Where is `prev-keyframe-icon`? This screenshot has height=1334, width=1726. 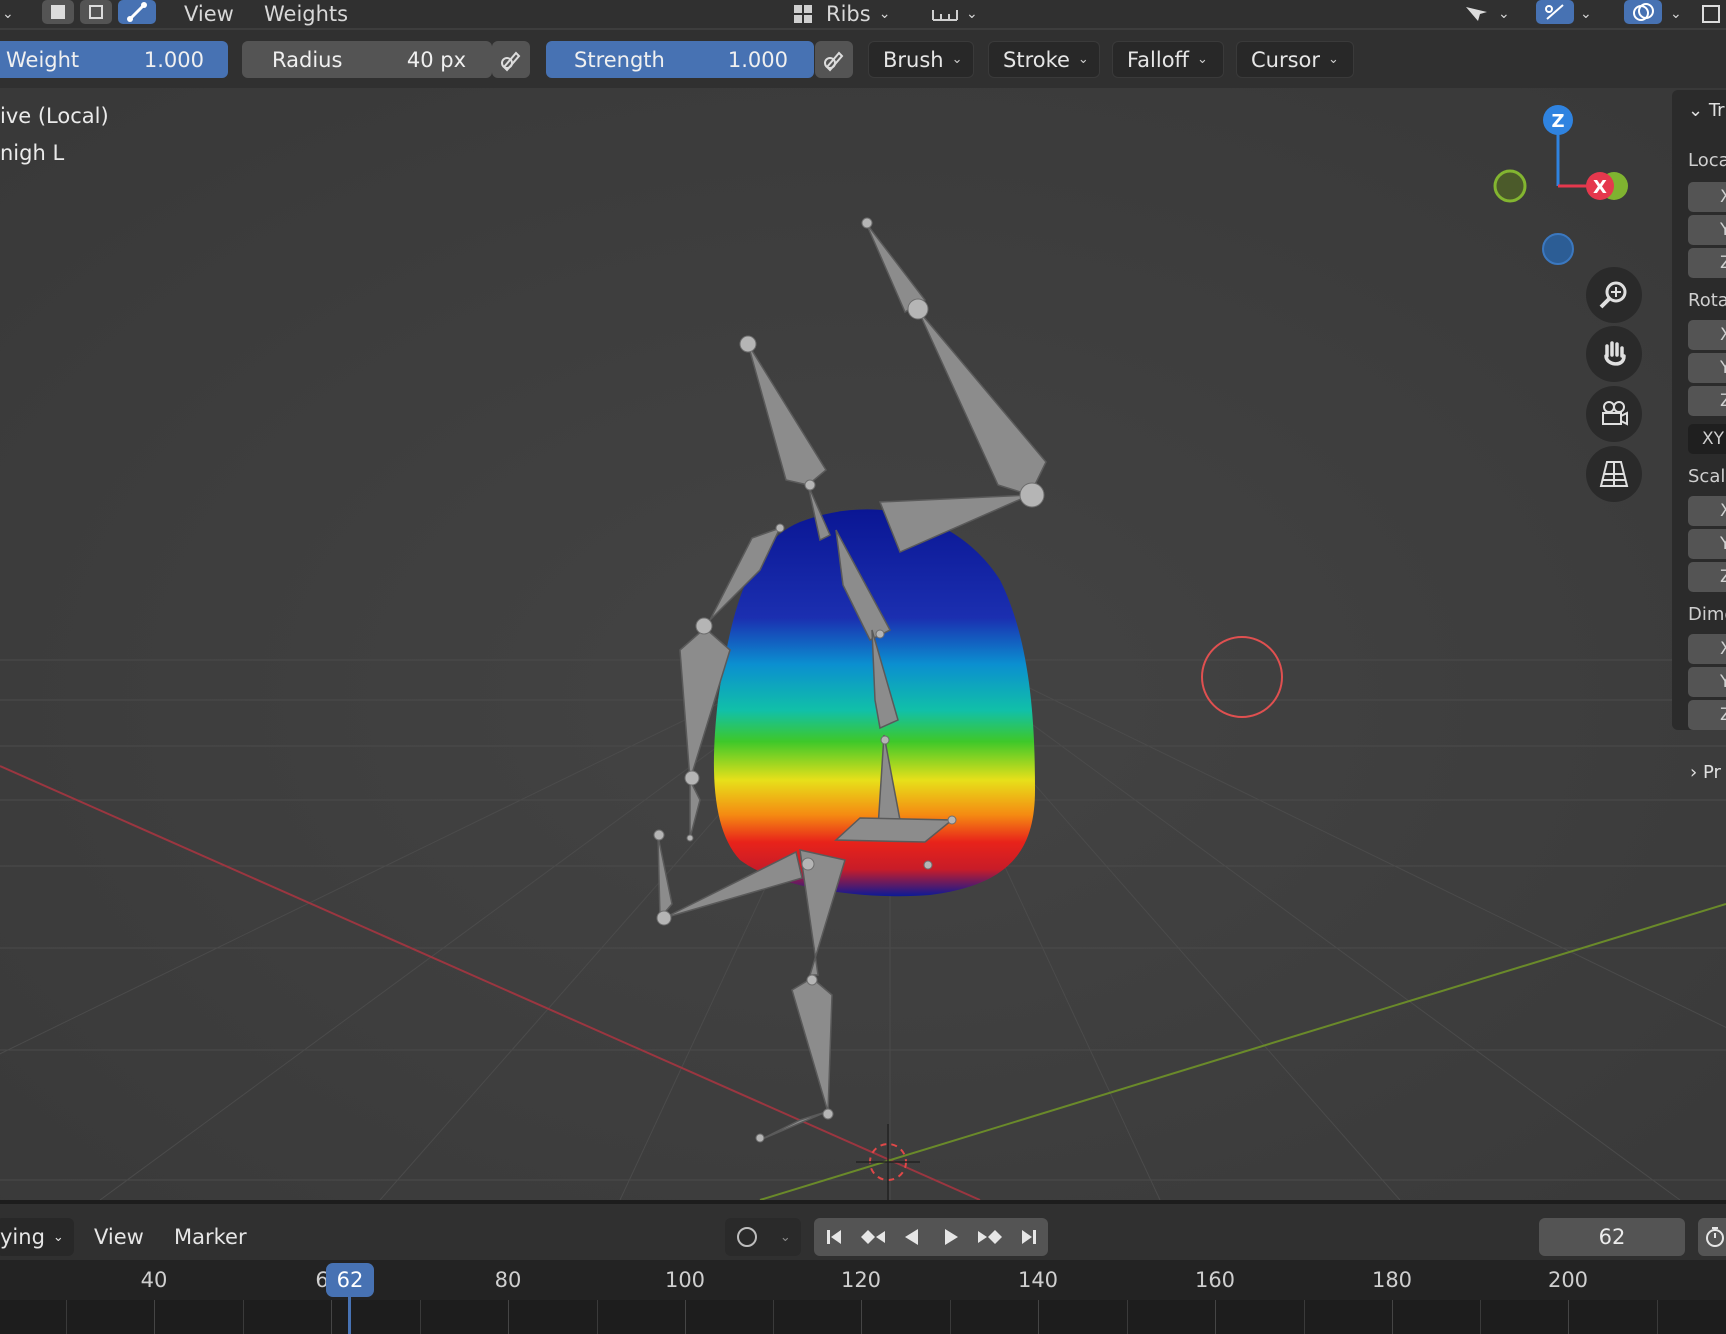 prev-keyframe-icon is located at coordinates (872, 1237).